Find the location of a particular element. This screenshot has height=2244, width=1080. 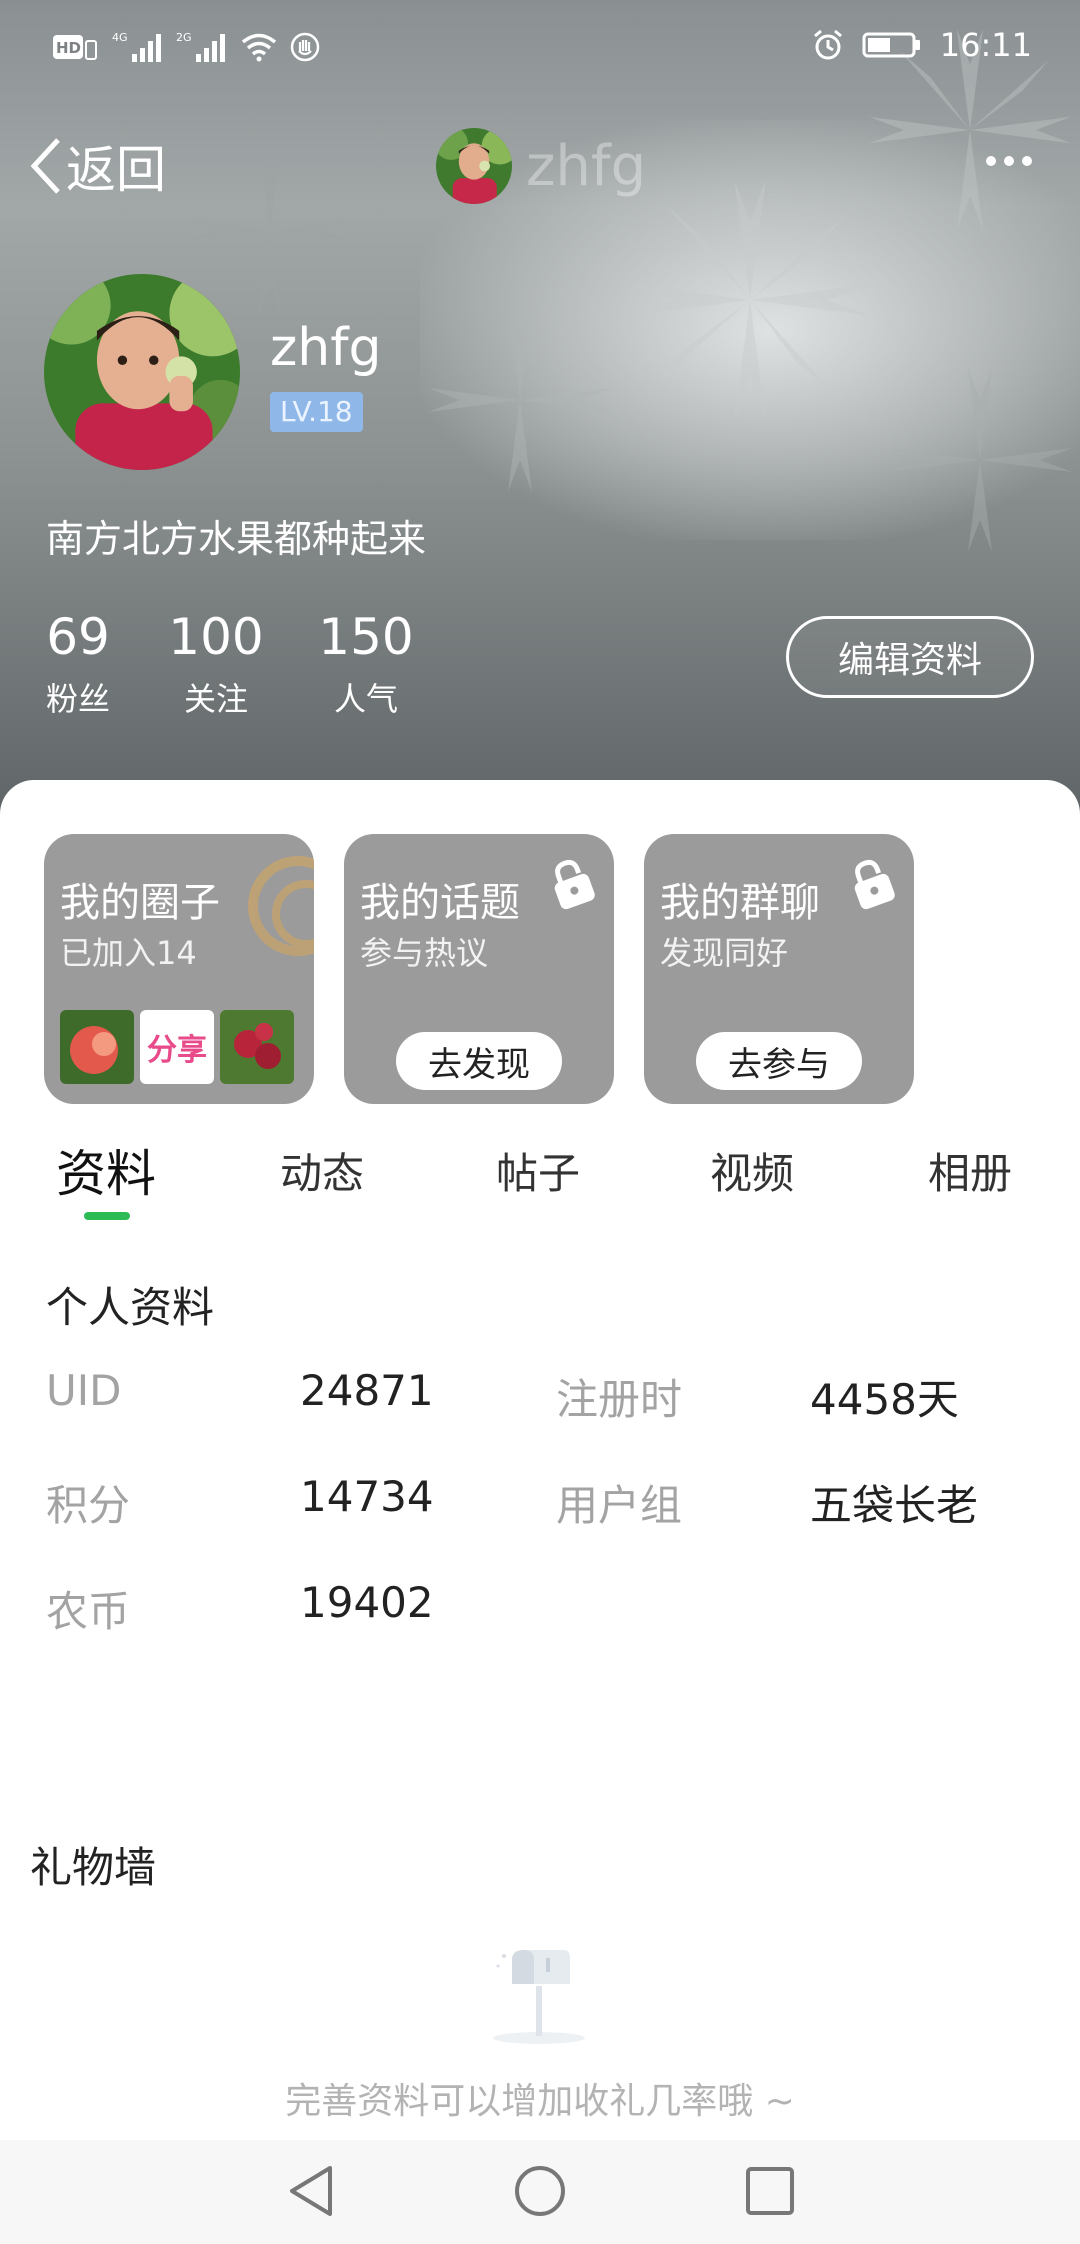

circle-thumb-share: 分享 is located at coordinates (177, 1047).